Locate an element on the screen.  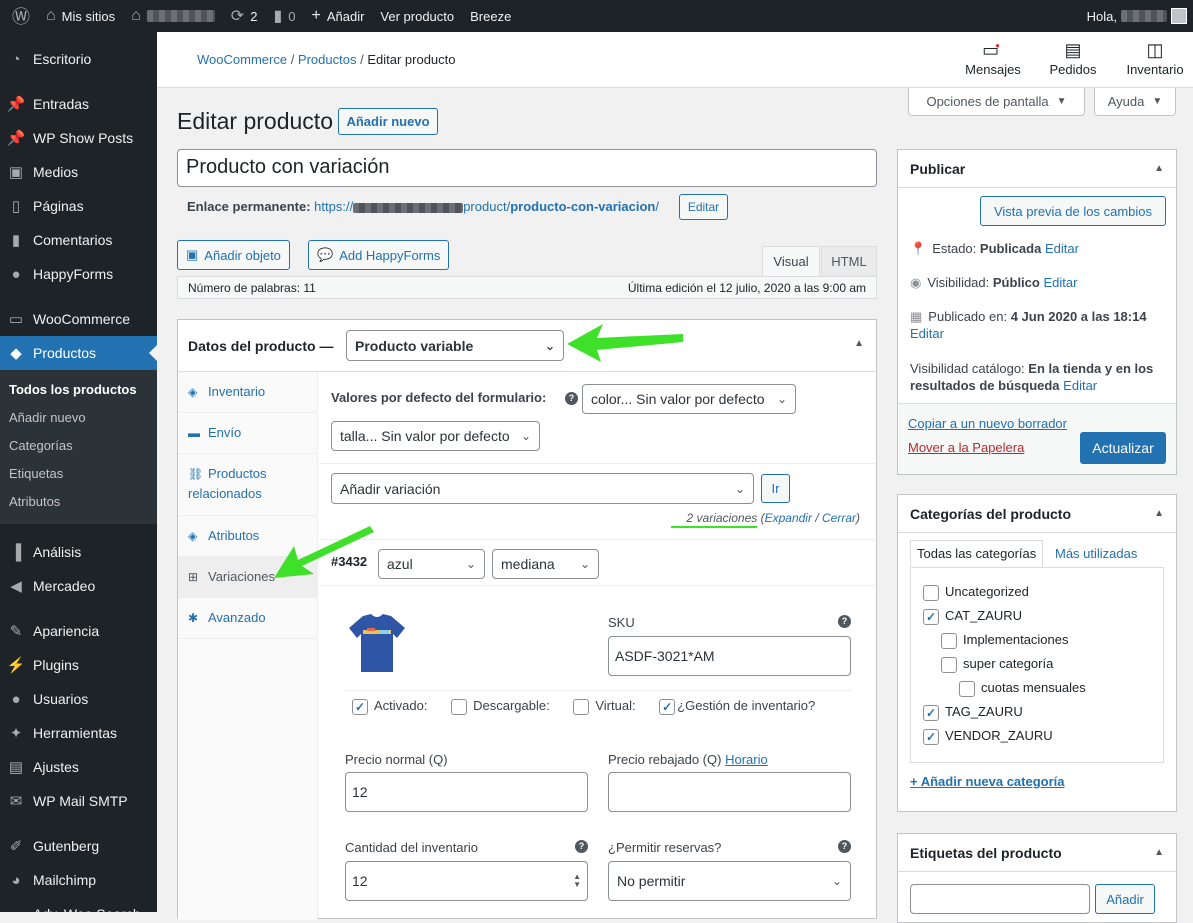
my-sites-link: ⌂ Mis sitios is located at coordinates (80, 16).